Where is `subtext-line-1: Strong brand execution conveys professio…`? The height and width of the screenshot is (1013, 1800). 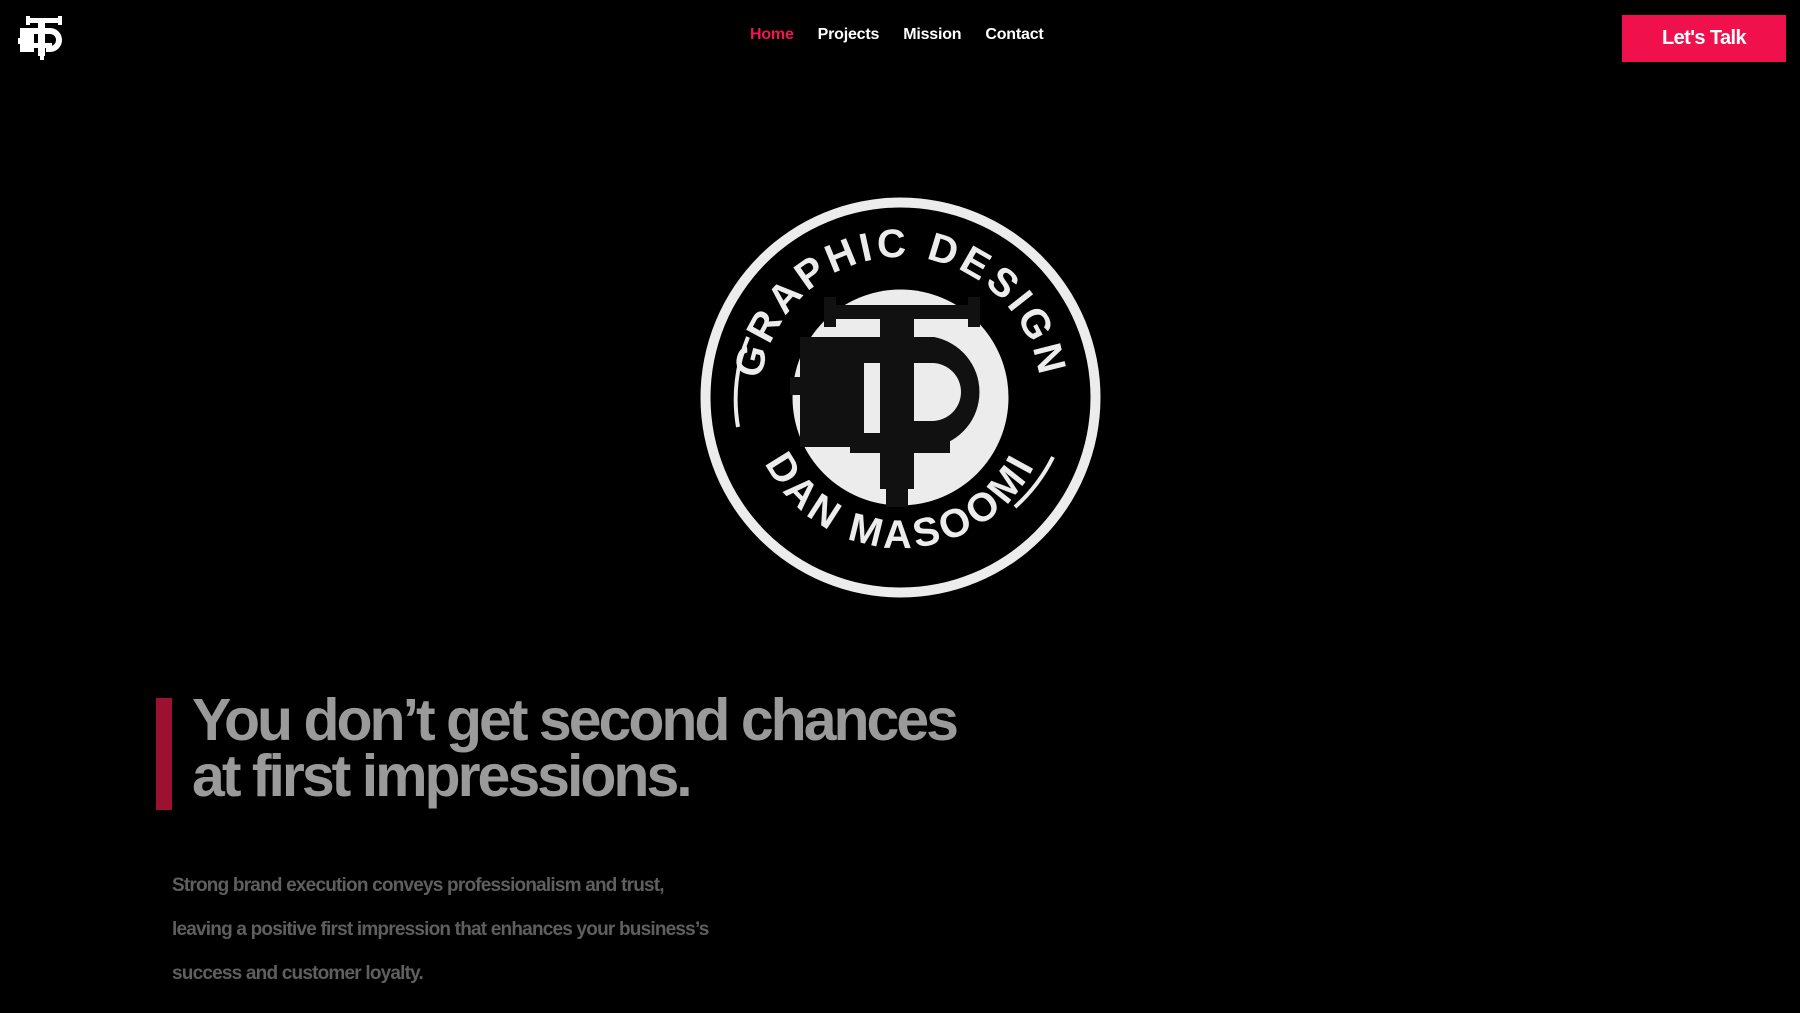 subtext-line-1: Strong brand execution conveys professio… is located at coordinates (418, 885).